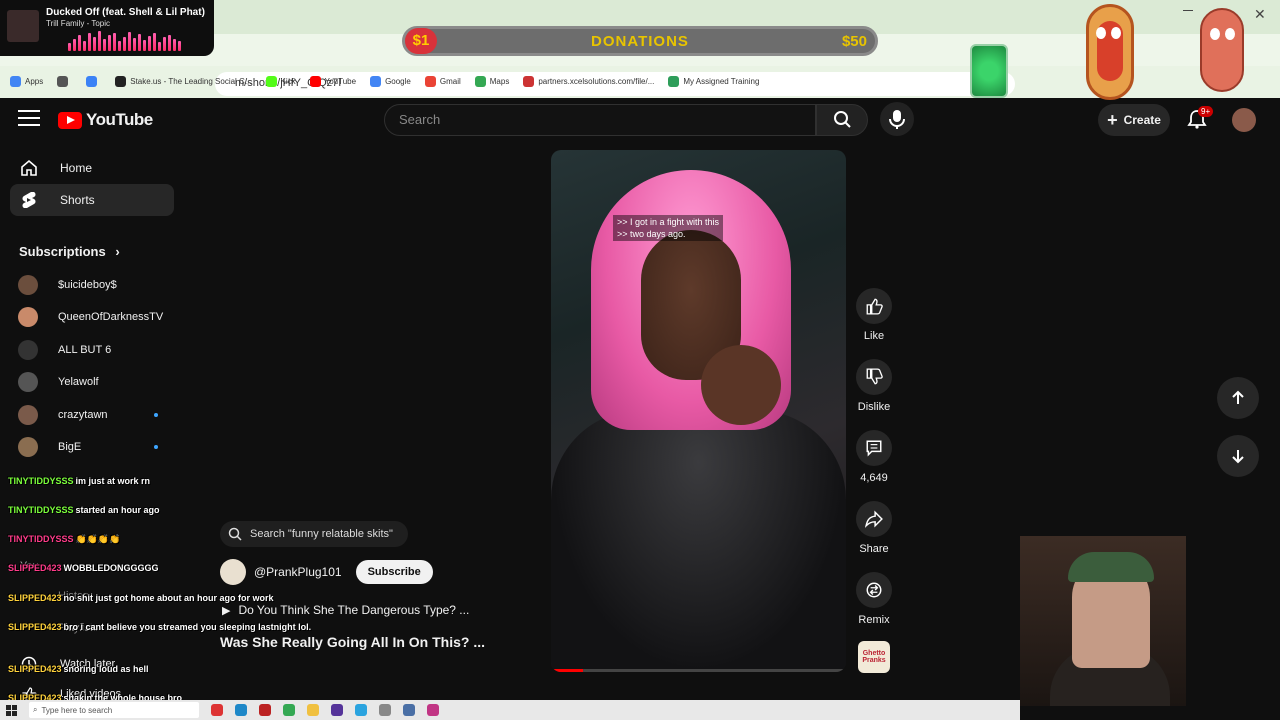  What do you see at coordinates (874, 657) in the screenshot?
I see `channel-thumbnail: Ghetto Pranks` at bounding box center [874, 657].